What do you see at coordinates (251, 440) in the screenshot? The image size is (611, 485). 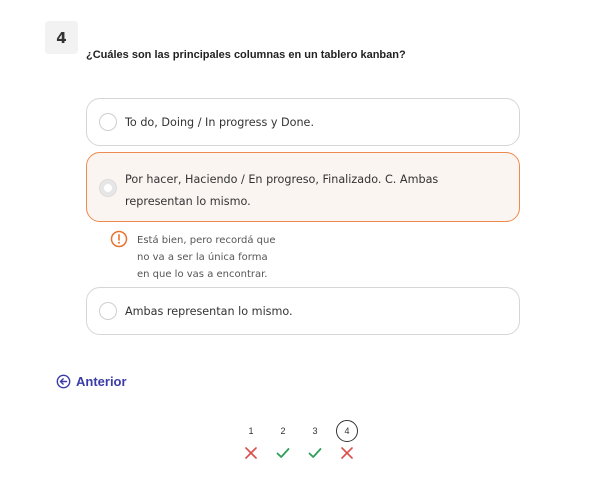 I see `progress-step-1: 1` at bounding box center [251, 440].